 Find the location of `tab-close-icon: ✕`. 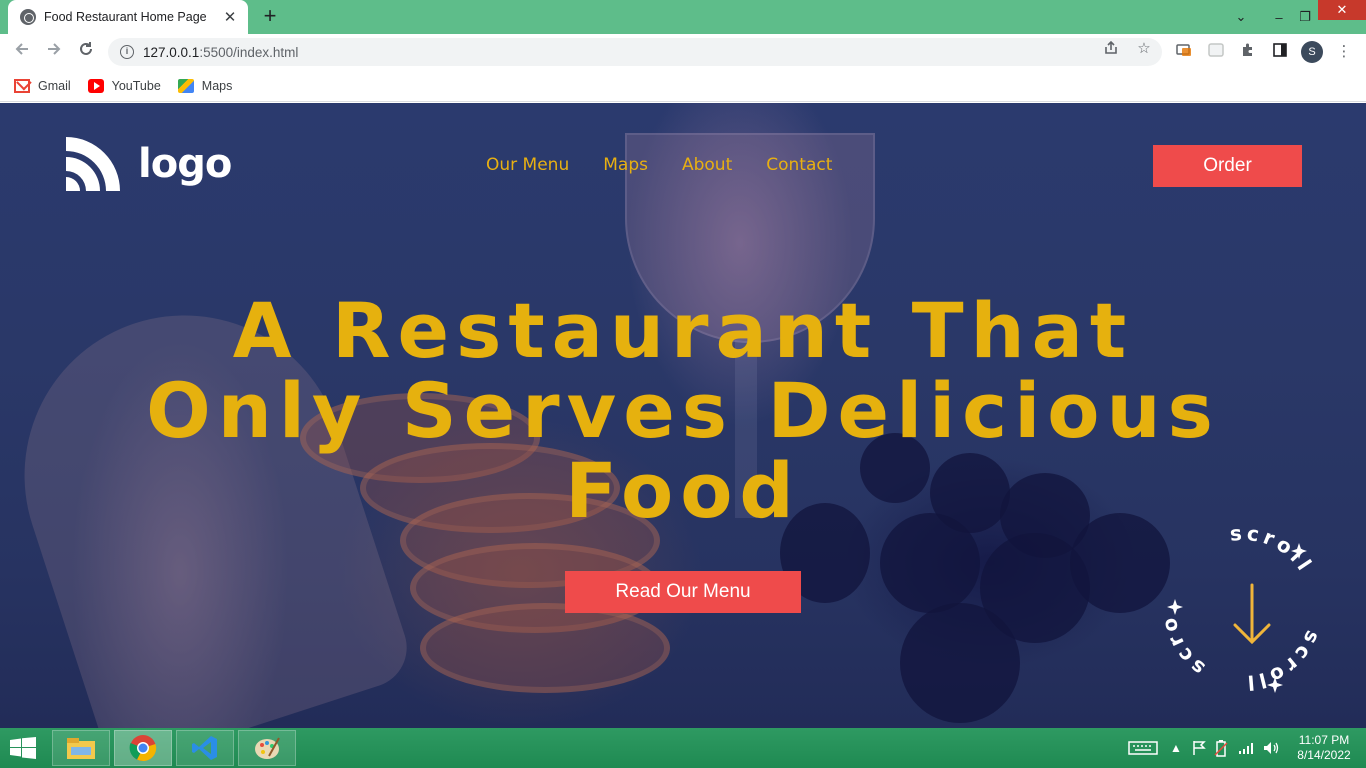

tab-close-icon: ✕ is located at coordinates (230, 17).